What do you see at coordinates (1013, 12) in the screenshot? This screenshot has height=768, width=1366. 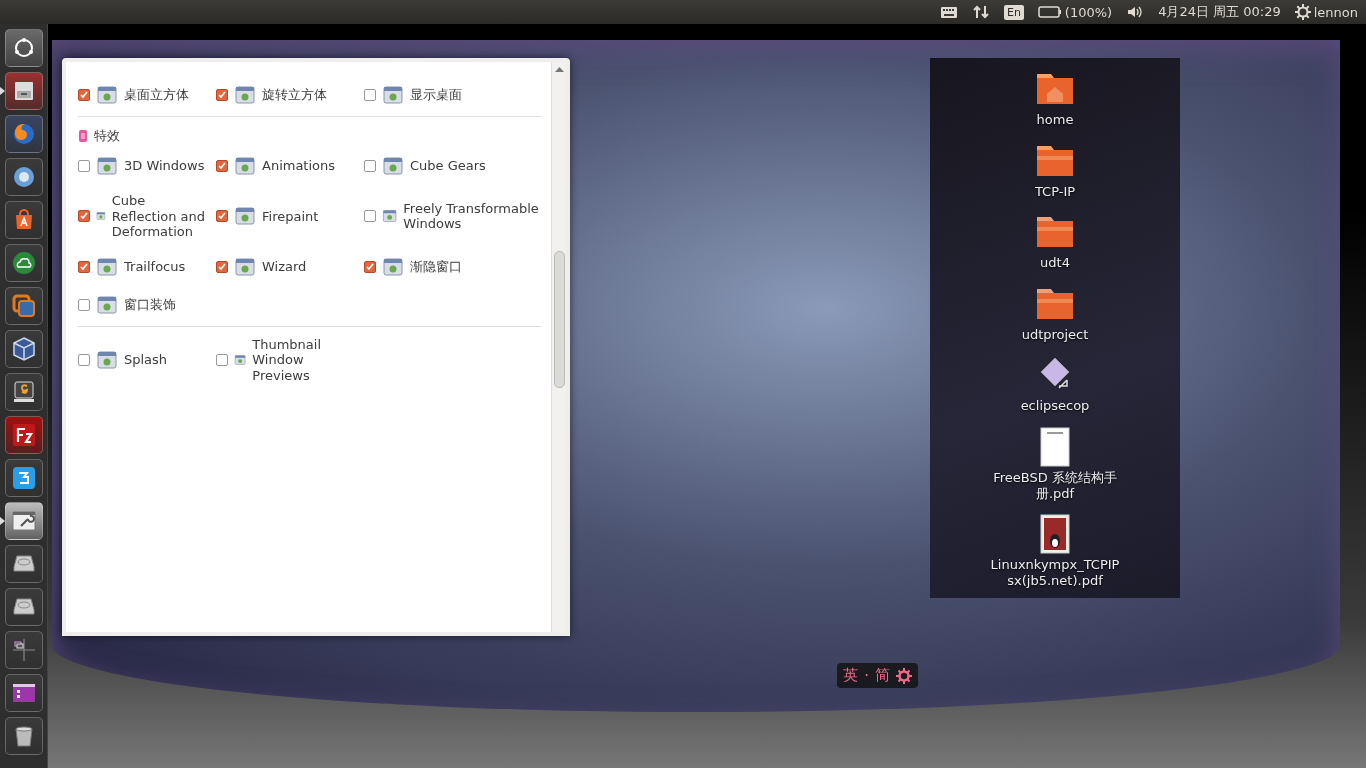 I see `keyboard-layout-indicator: En` at bounding box center [1013, 12].